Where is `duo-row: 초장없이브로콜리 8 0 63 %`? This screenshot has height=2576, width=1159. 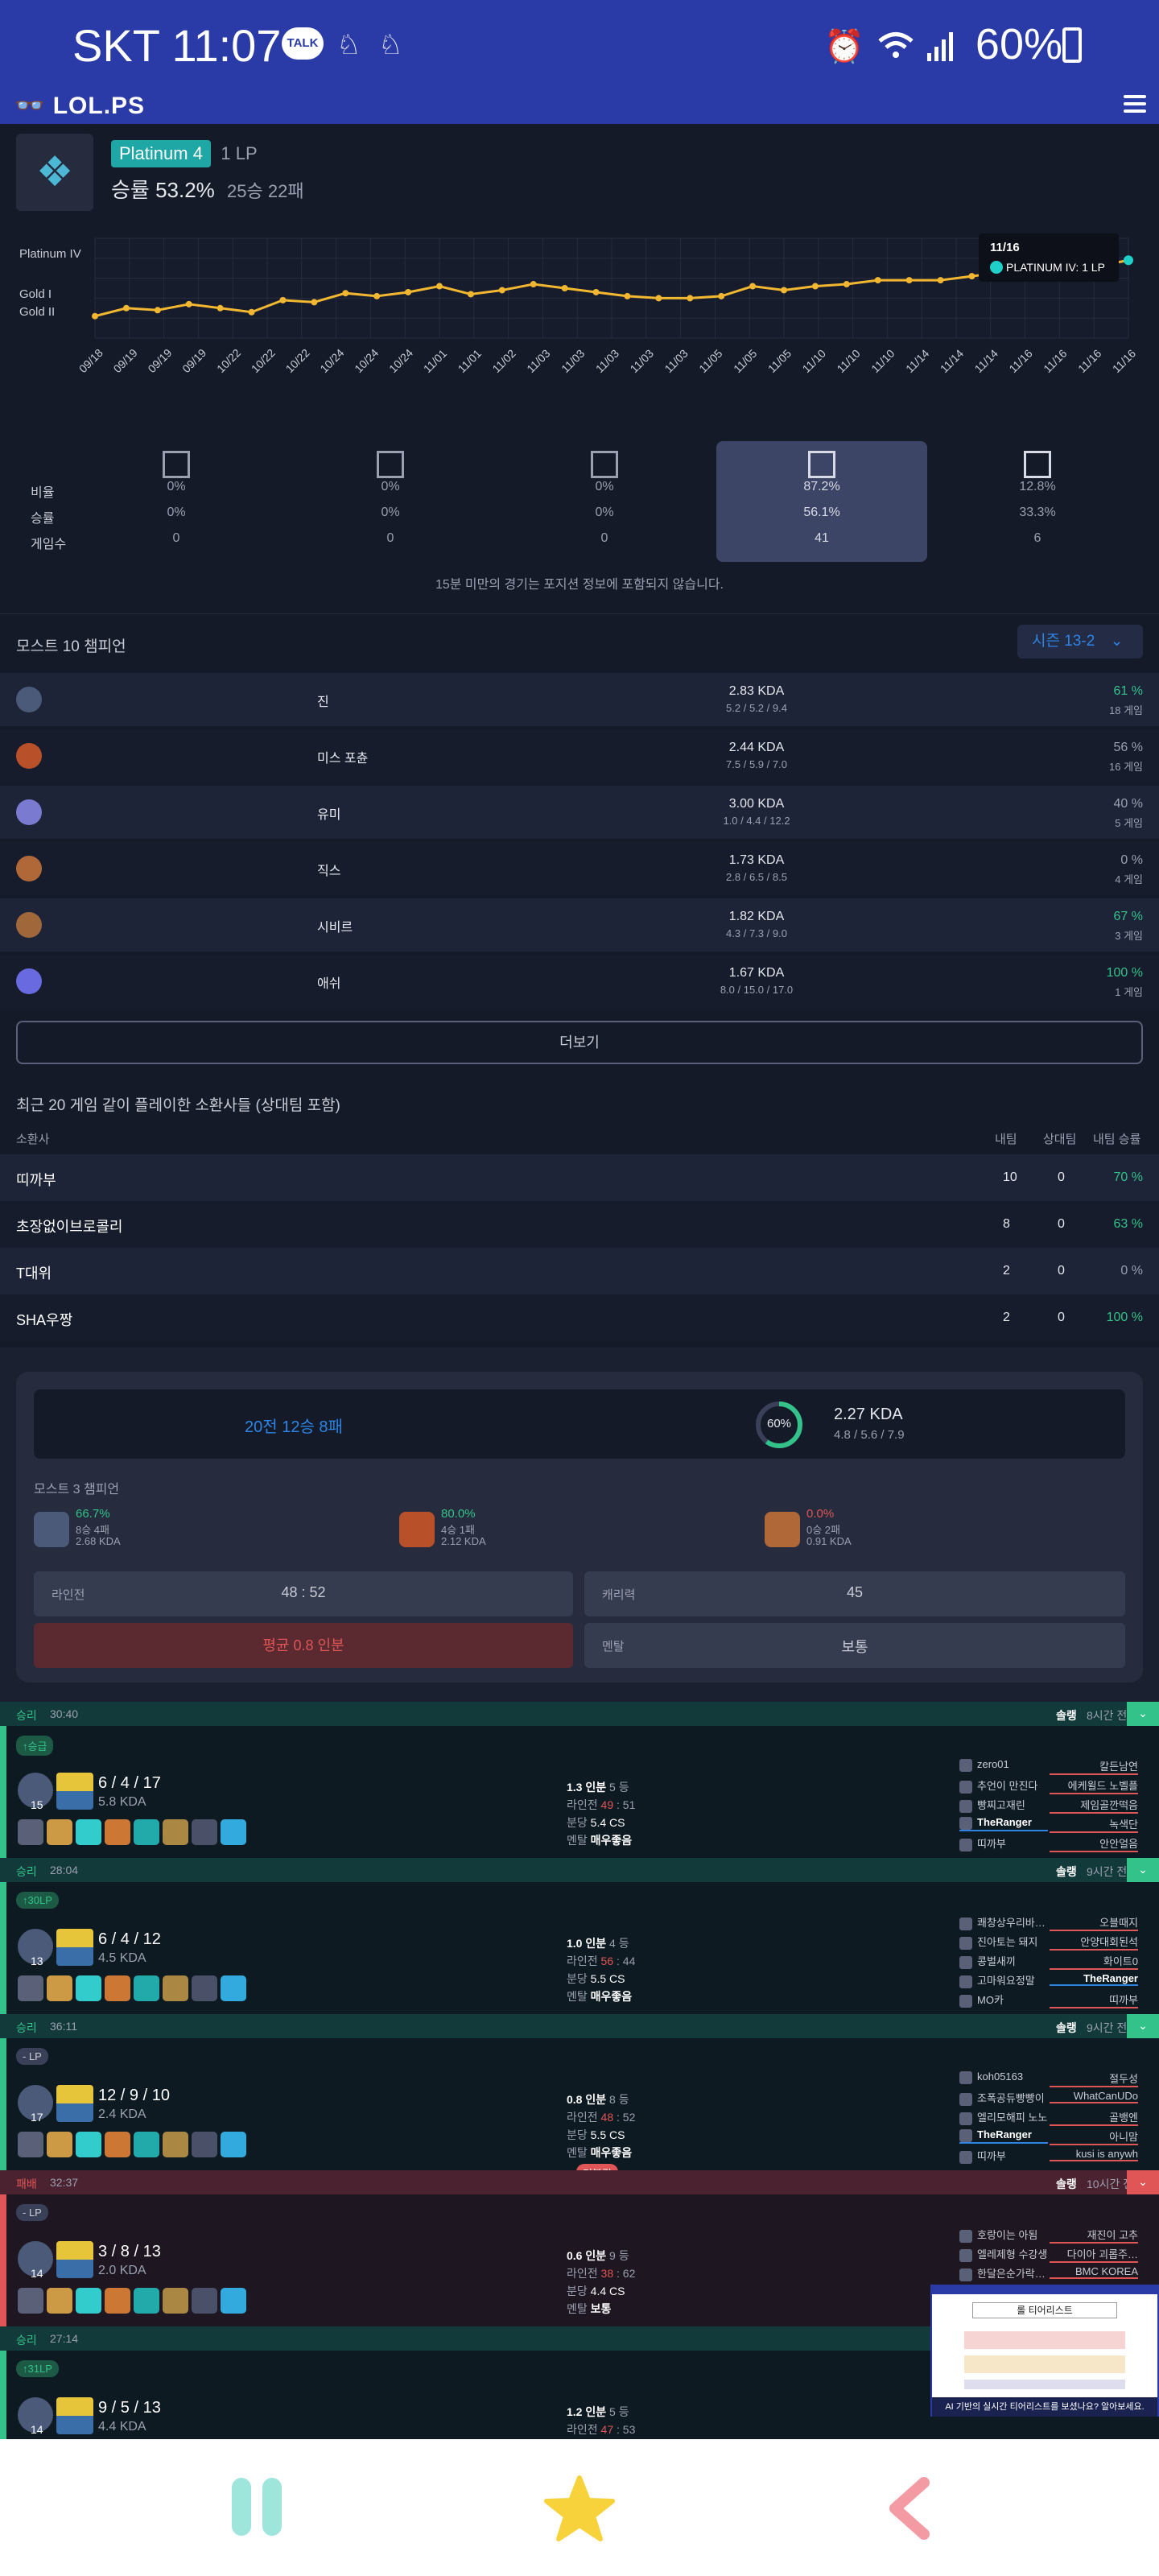
duo-row: 초장없이브로콜리 8 0 63 % is located at coordinates (579, 1224).